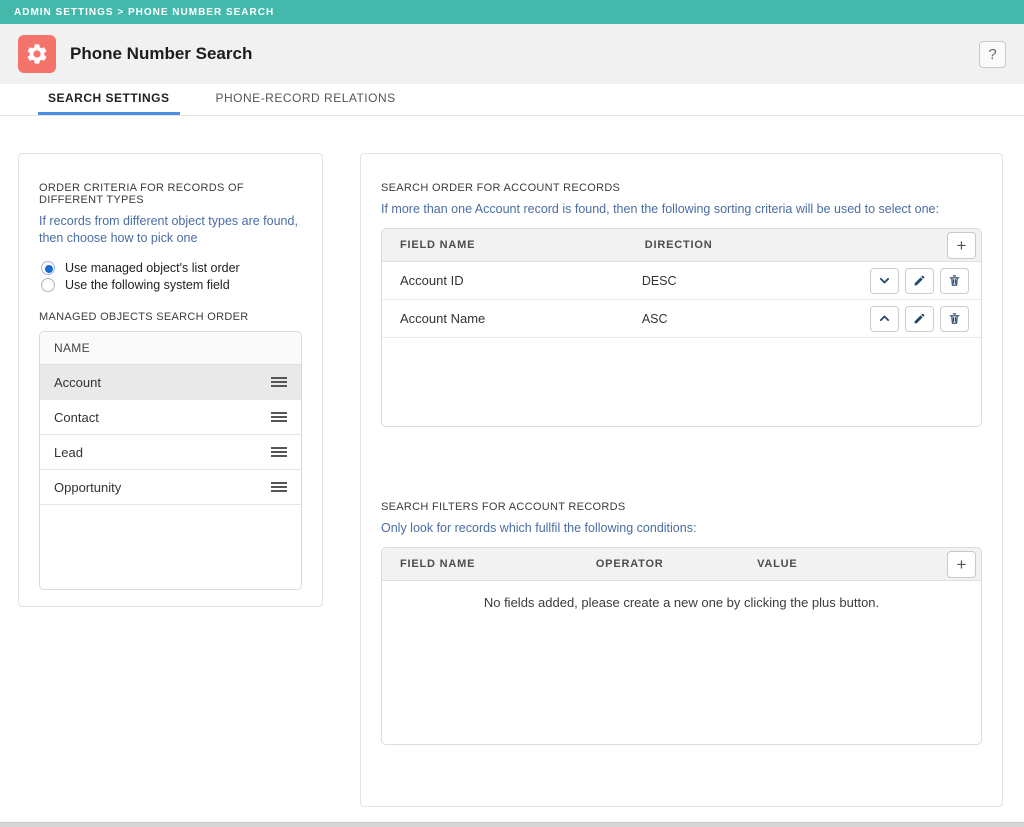 The image size is (1024, 827). What do you see at coordinates (681, 281) in the screenshot?
I see `sort-row-account-id: Account ID DESC` at bounding box center [681, 281].